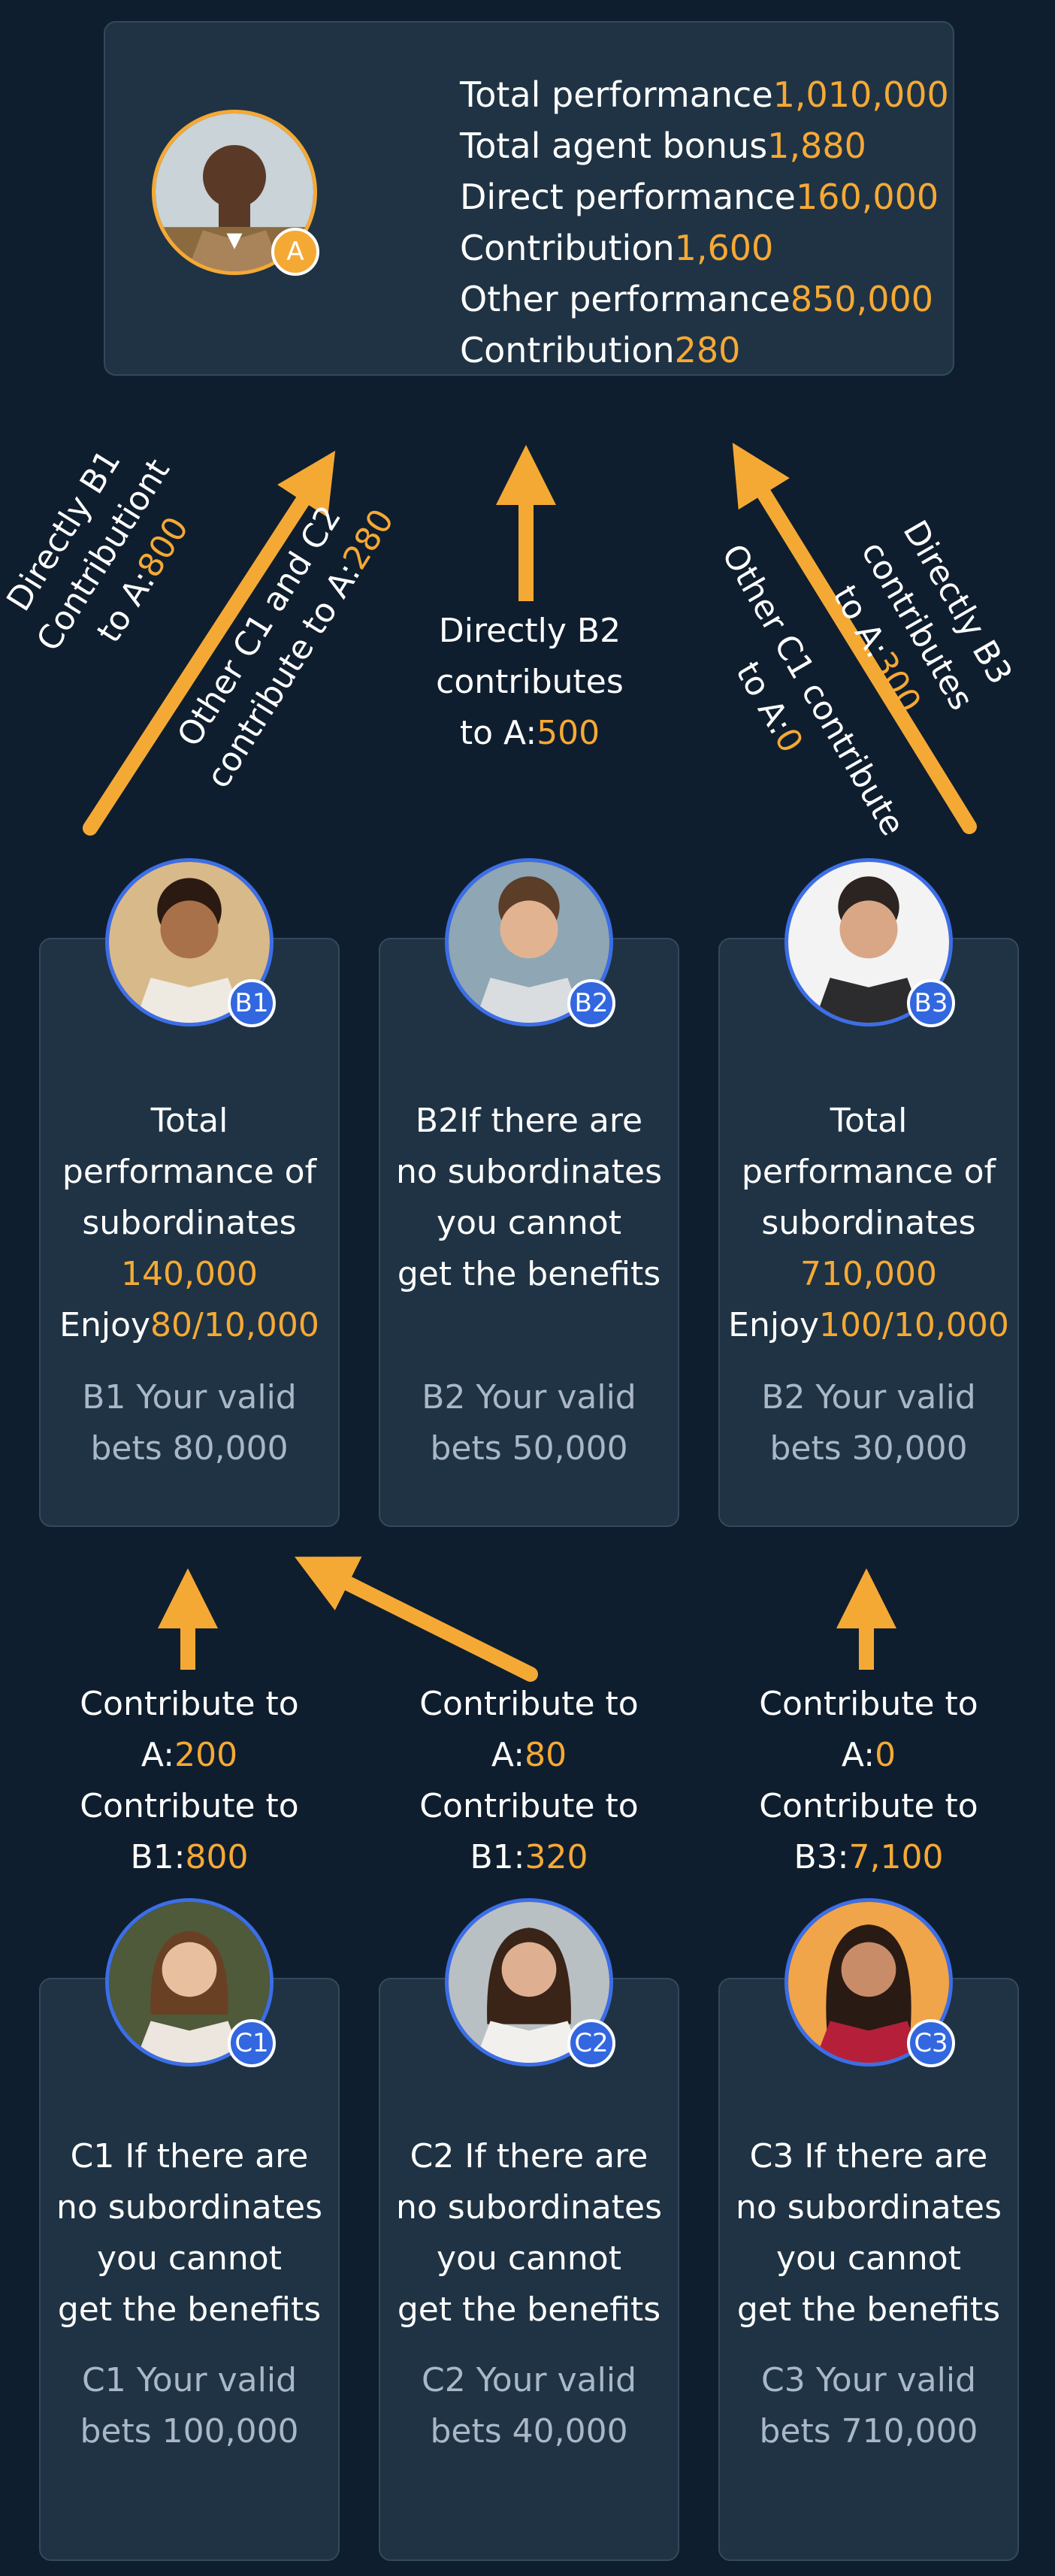 The image size is (1055, 2576). What do you see at coordinates (869, 2406) in the screenshot?
I see `c3-bets: C3 Your valid bets 710,000` at bounding box center [869, 2406].